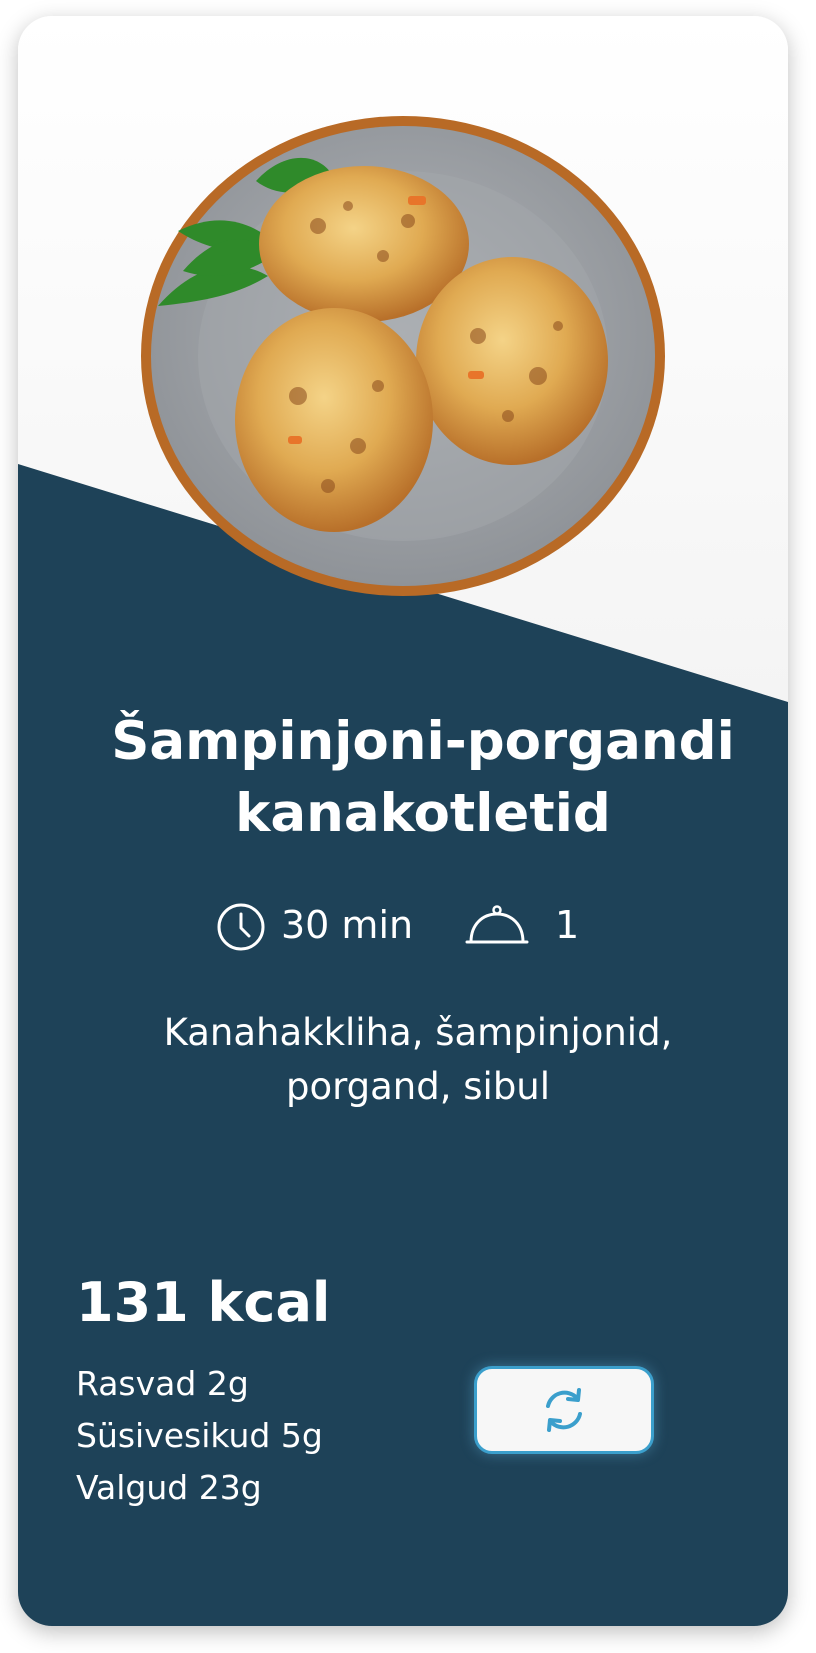 The height and width of the screenshot is (1653, 816). Describe the element at coordinates (136, 1383) in the screenshot. I see `nutrient-label: Rasvad` at that location.